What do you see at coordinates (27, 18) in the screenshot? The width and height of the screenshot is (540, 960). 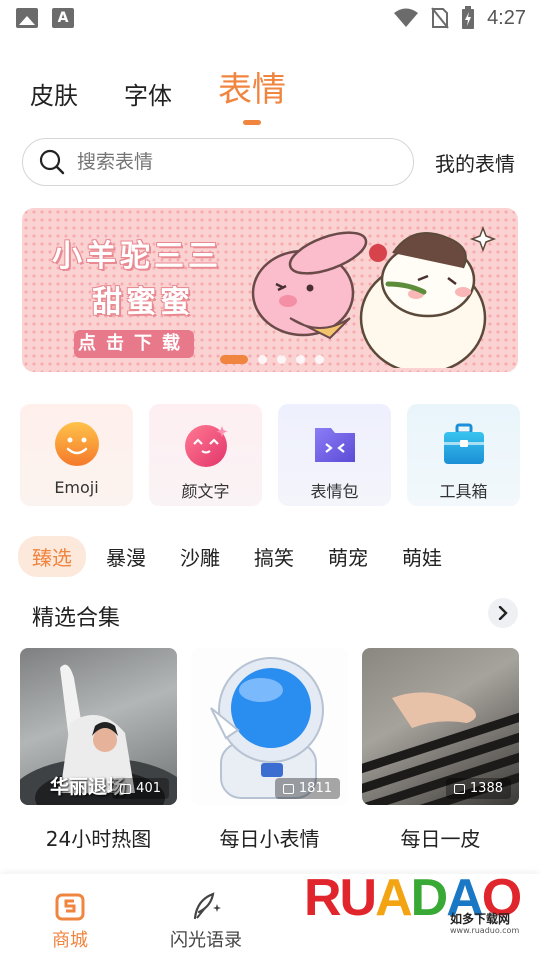 I see `gallery-notification-icon` at bounding box center [27, 18].